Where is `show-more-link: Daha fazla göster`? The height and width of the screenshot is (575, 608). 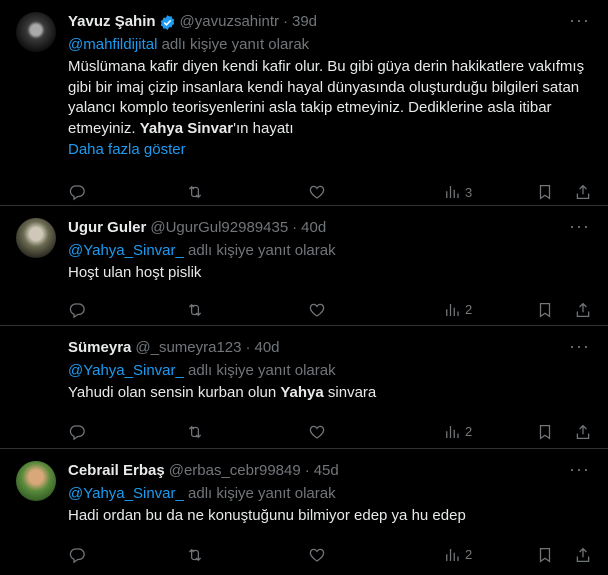
show-more-link: Daha fazla göster is located at coordinates (330, 150).